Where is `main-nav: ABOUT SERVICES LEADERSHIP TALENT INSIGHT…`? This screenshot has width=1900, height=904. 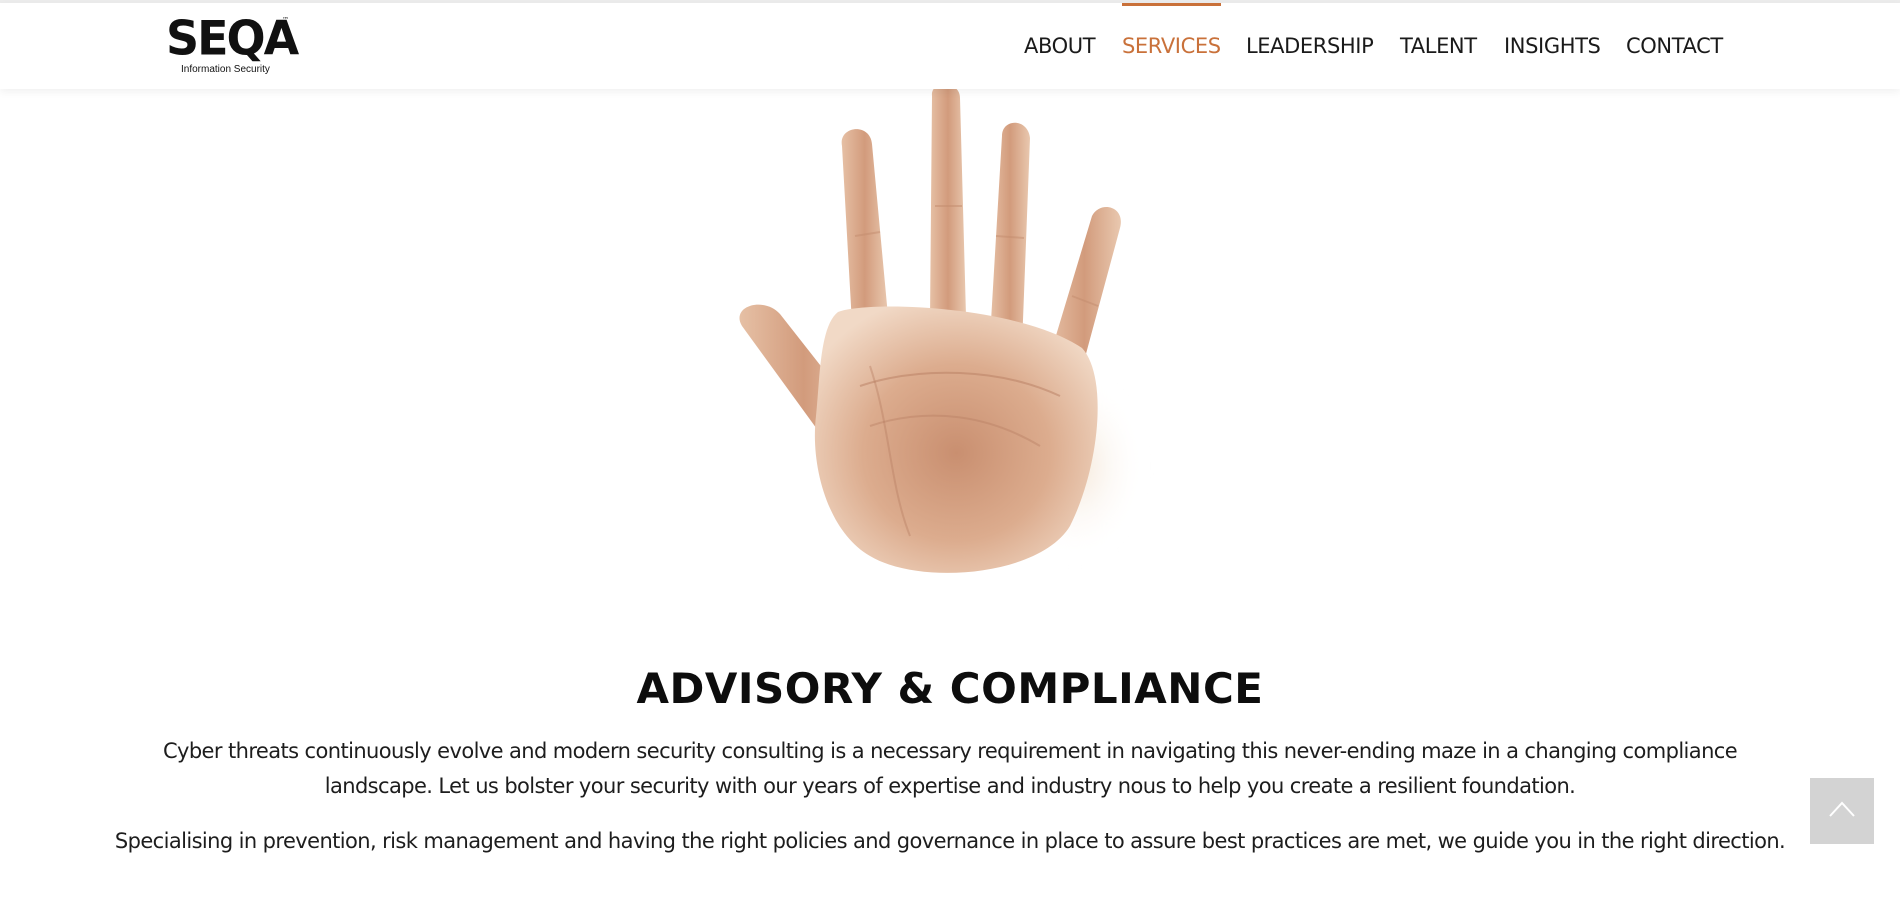
main-nav: ABOUT SERVICES LEADERSHIP TALENT INSIGHT… is located at coordinates (950, 46).